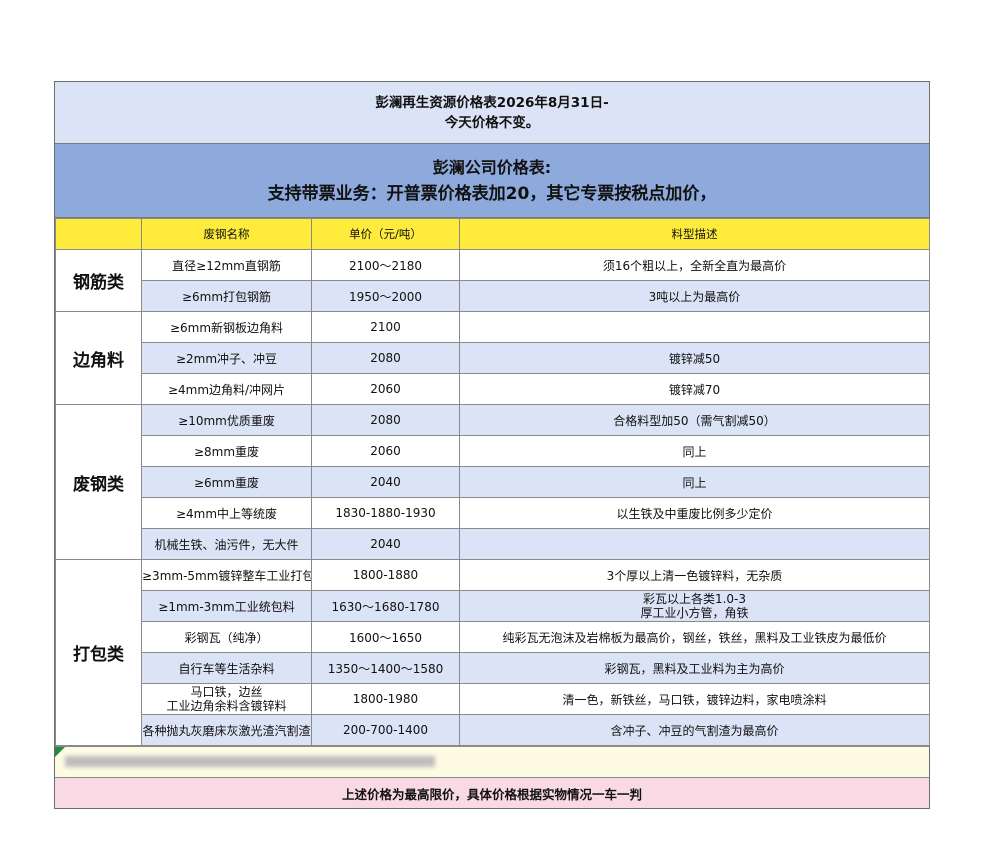 The image size is (985, 860). I want to click on description-cell: 纯彩瓦无泡沫及岩棉板为最高价，钢丝，铁丝，黑料及工业铁皮为最低价, so click(694, 637).